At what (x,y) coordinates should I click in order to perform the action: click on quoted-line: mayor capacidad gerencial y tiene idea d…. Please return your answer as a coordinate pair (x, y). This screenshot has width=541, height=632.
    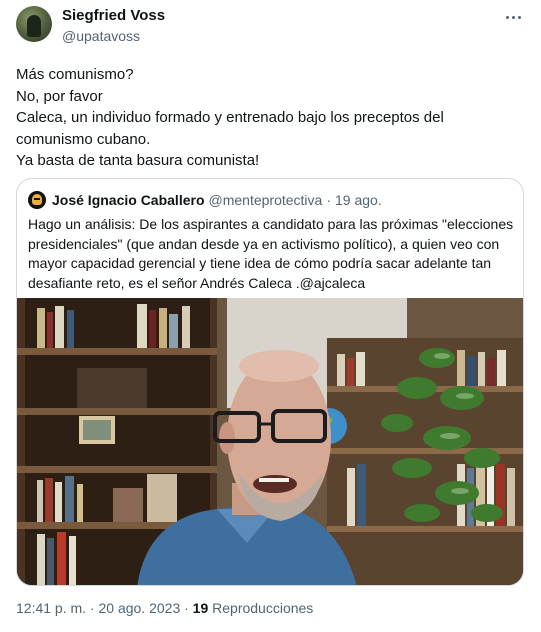
    Looking at the image, I should click on (260, 263).